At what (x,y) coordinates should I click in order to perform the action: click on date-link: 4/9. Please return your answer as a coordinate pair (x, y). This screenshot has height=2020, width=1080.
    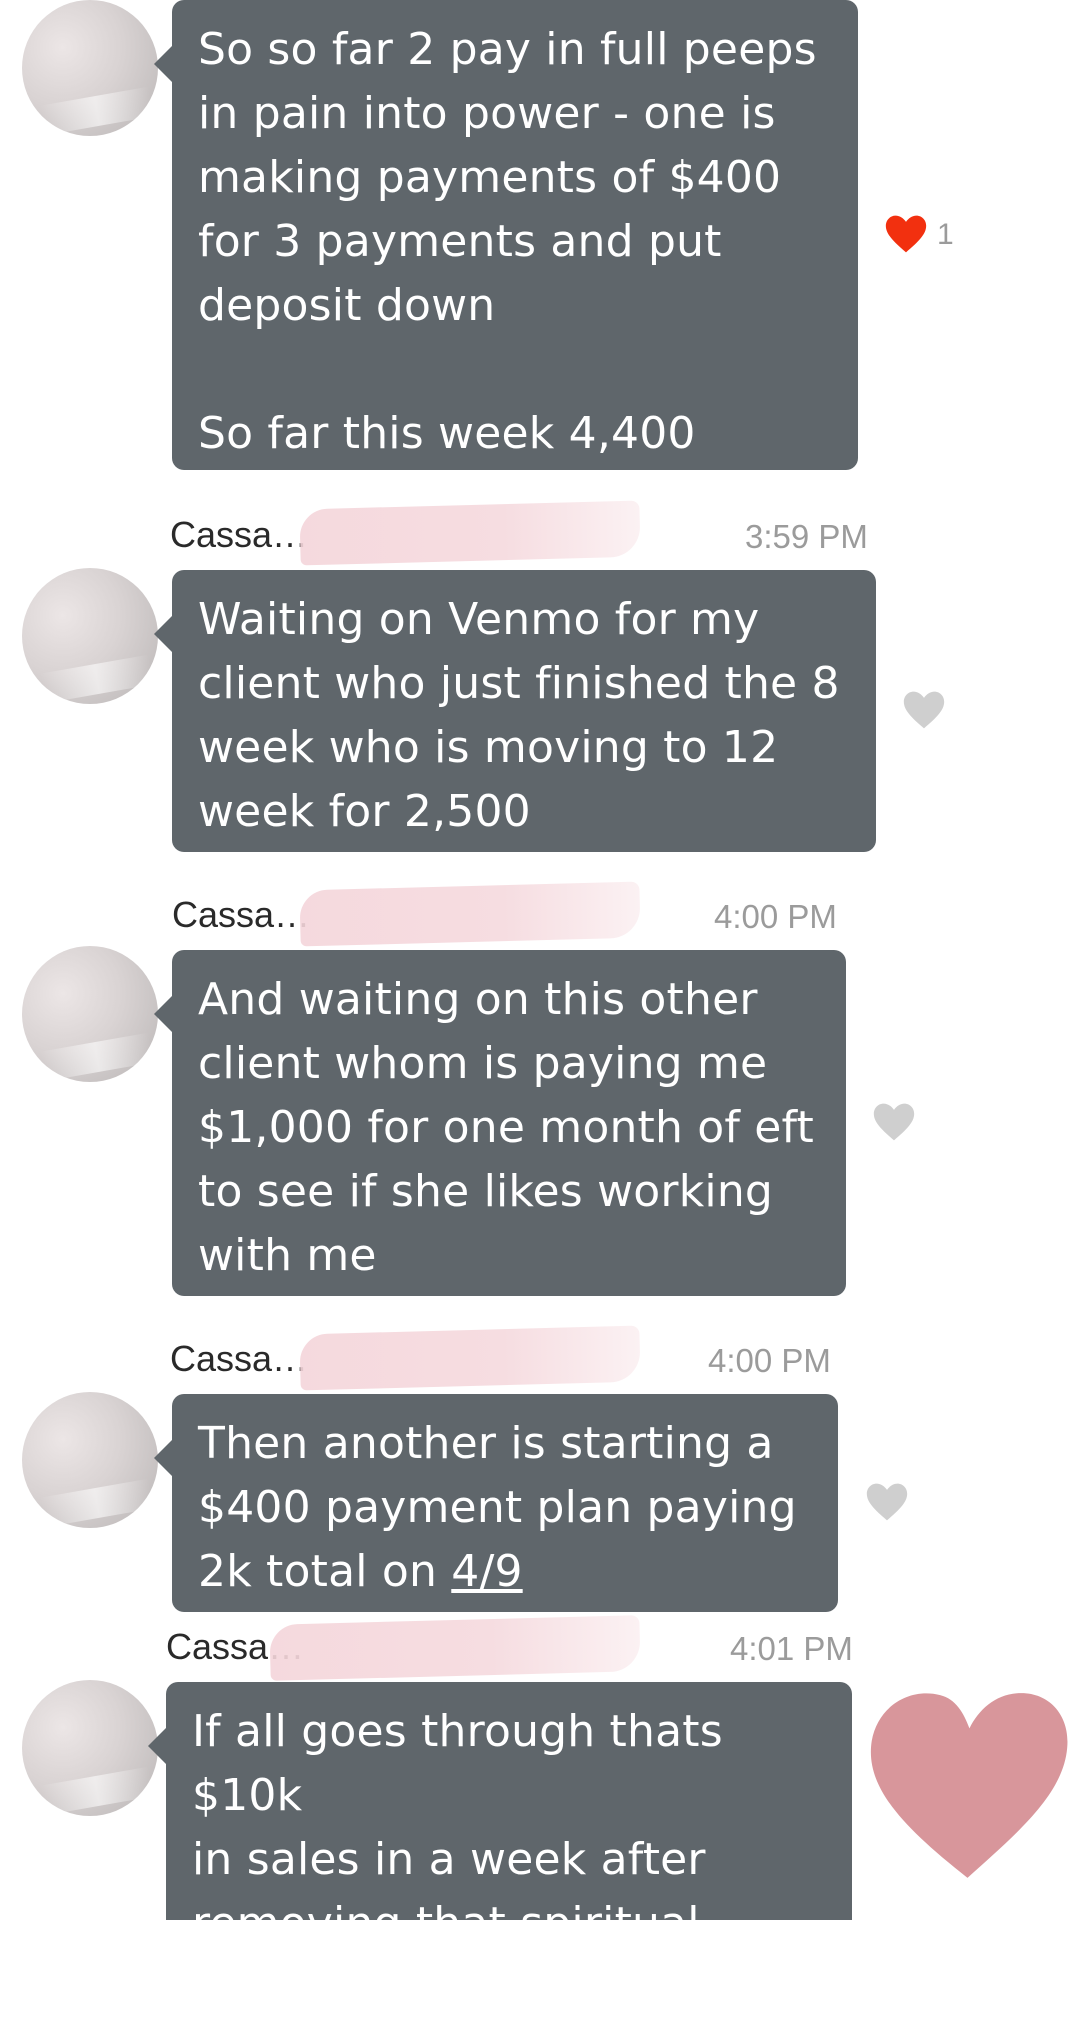
    Looking at the image, I should click on (486, 1571).